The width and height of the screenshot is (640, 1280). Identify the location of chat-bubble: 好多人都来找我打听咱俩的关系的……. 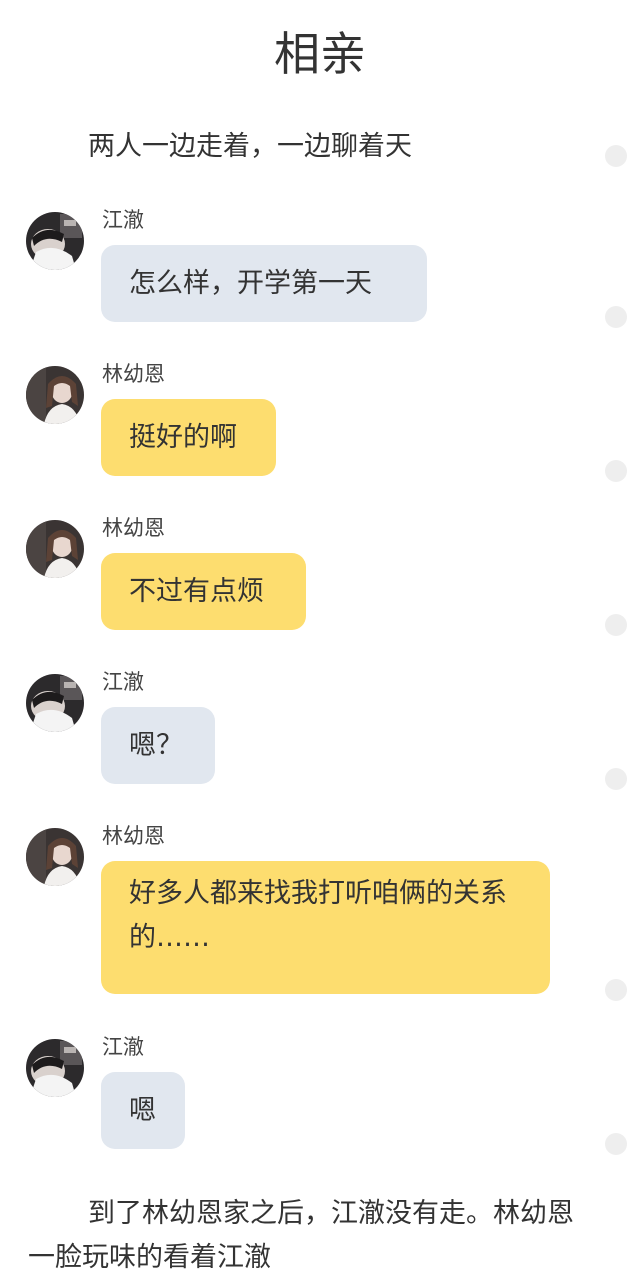
(325, 927).